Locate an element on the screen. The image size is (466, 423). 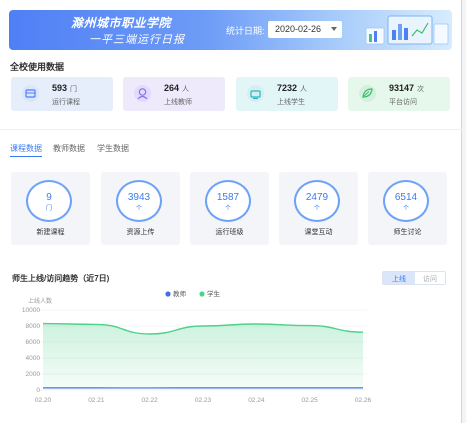
metric-card-new-courses: 9 门 新建课程 is located at coordinates (50, 208).